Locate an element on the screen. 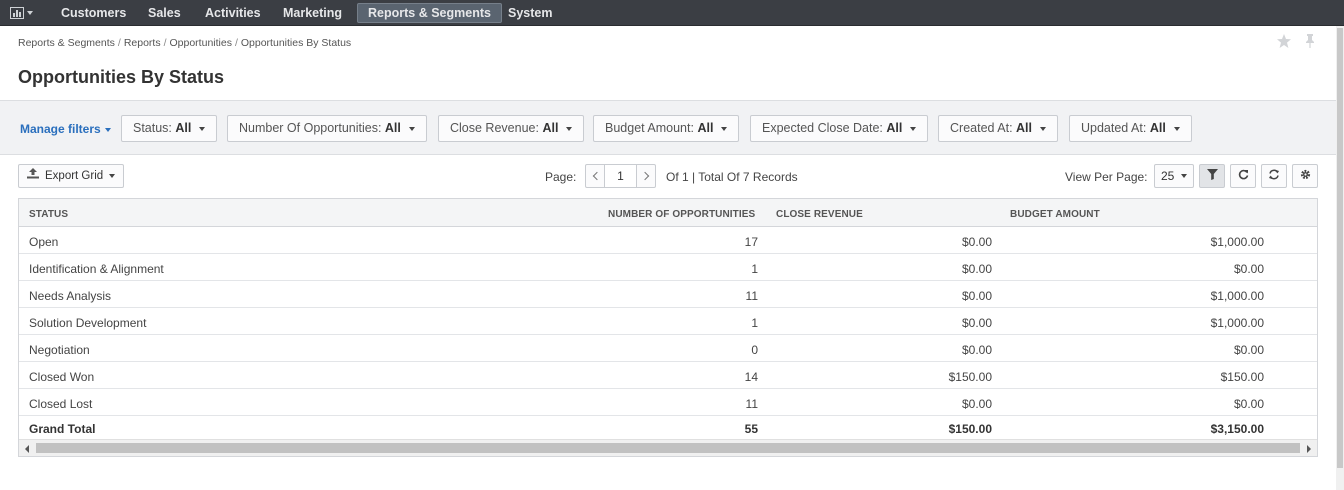  reset-icon is located at coordinates (1274, 176).